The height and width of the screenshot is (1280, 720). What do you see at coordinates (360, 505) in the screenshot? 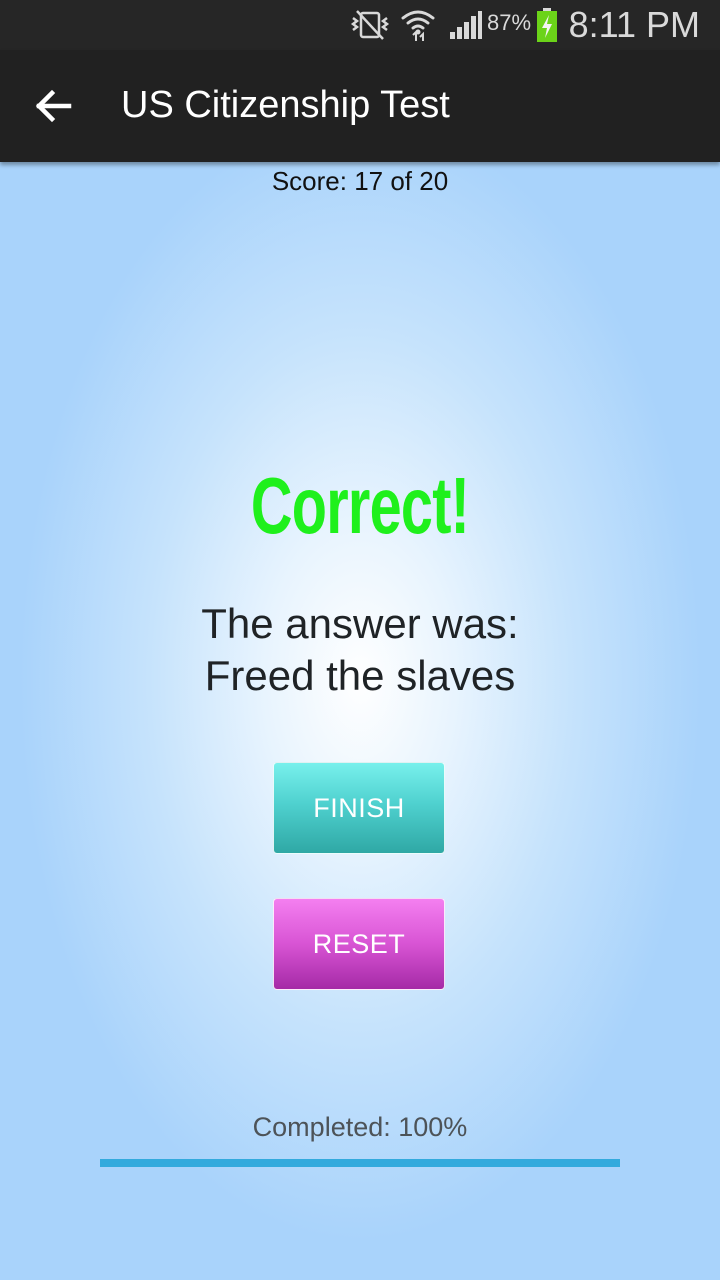
I see `result-heading: Correct!` at bounding box center [360, 505].